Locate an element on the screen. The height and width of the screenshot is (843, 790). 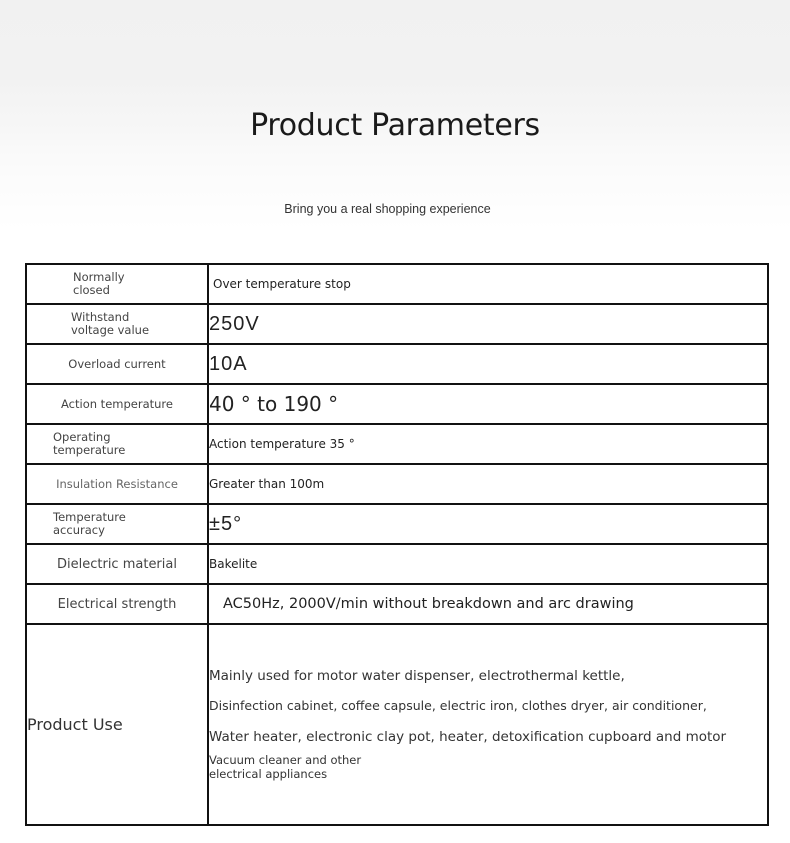
row-label: Dielectric material is located at coordinates (117, 564).